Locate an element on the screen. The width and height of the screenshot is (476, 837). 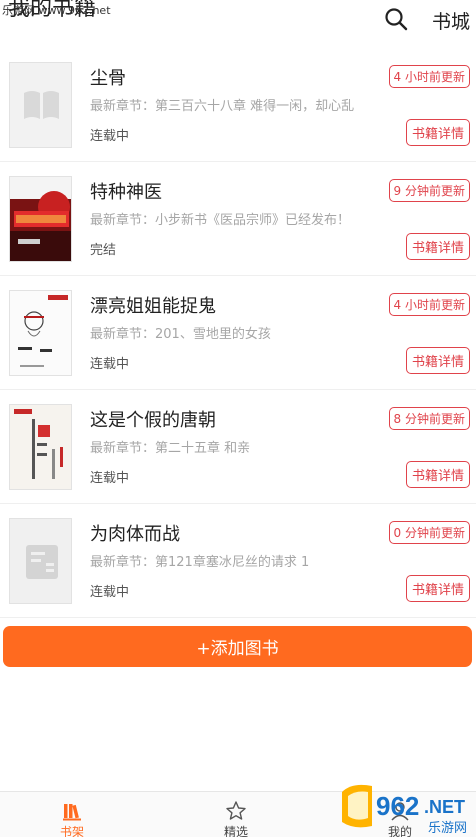
bookshelf-icon is located at coordinates (72, 812).